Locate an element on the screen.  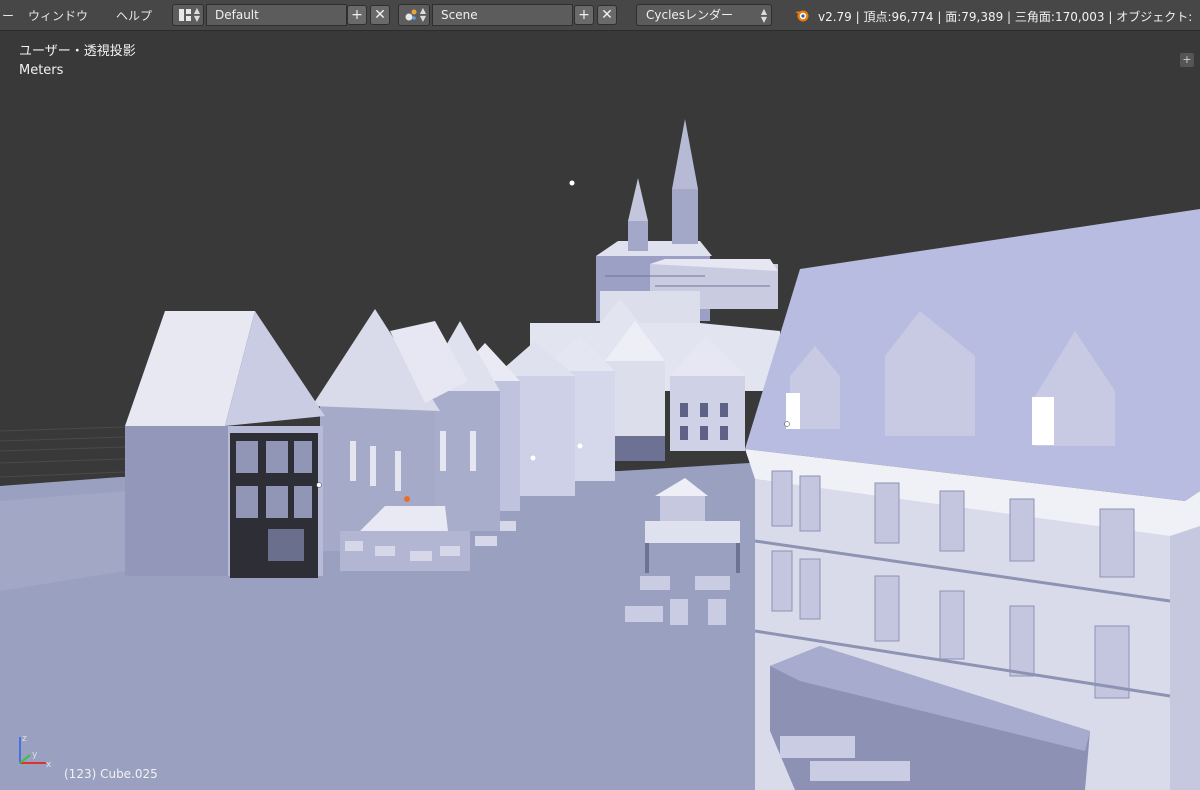
render-engine-select: Cyclesレンダー ▲ ▼ is located at coordinates (704, 15).